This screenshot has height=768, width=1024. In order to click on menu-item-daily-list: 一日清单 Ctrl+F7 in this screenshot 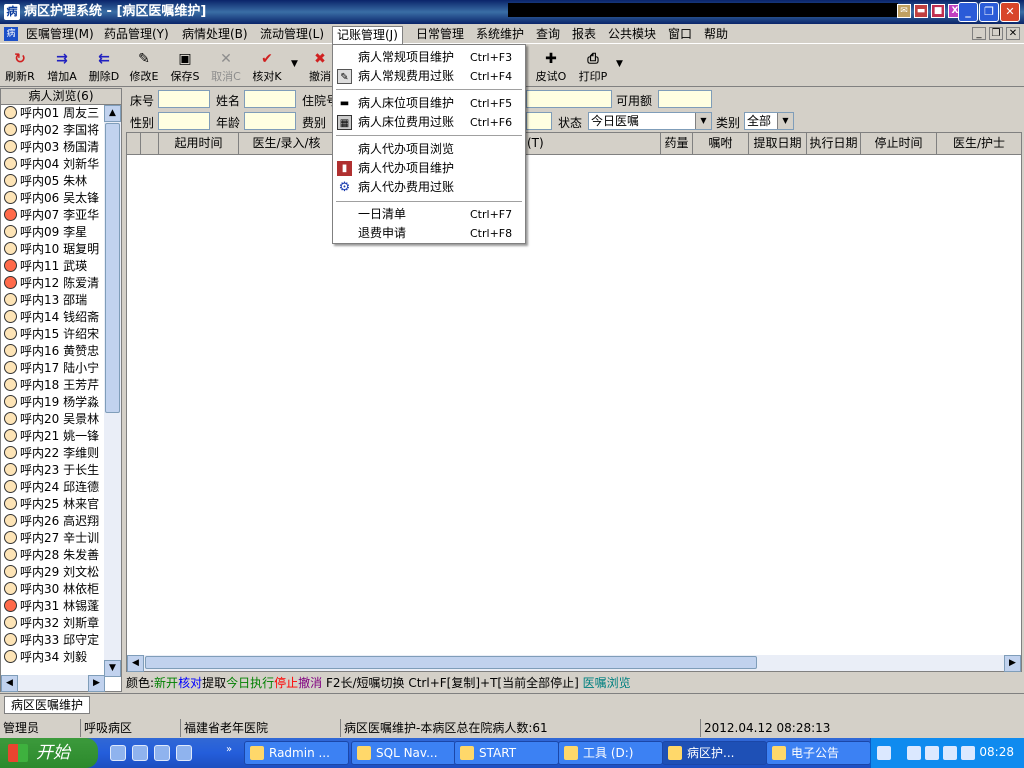, I will do `click(429, 214)`.